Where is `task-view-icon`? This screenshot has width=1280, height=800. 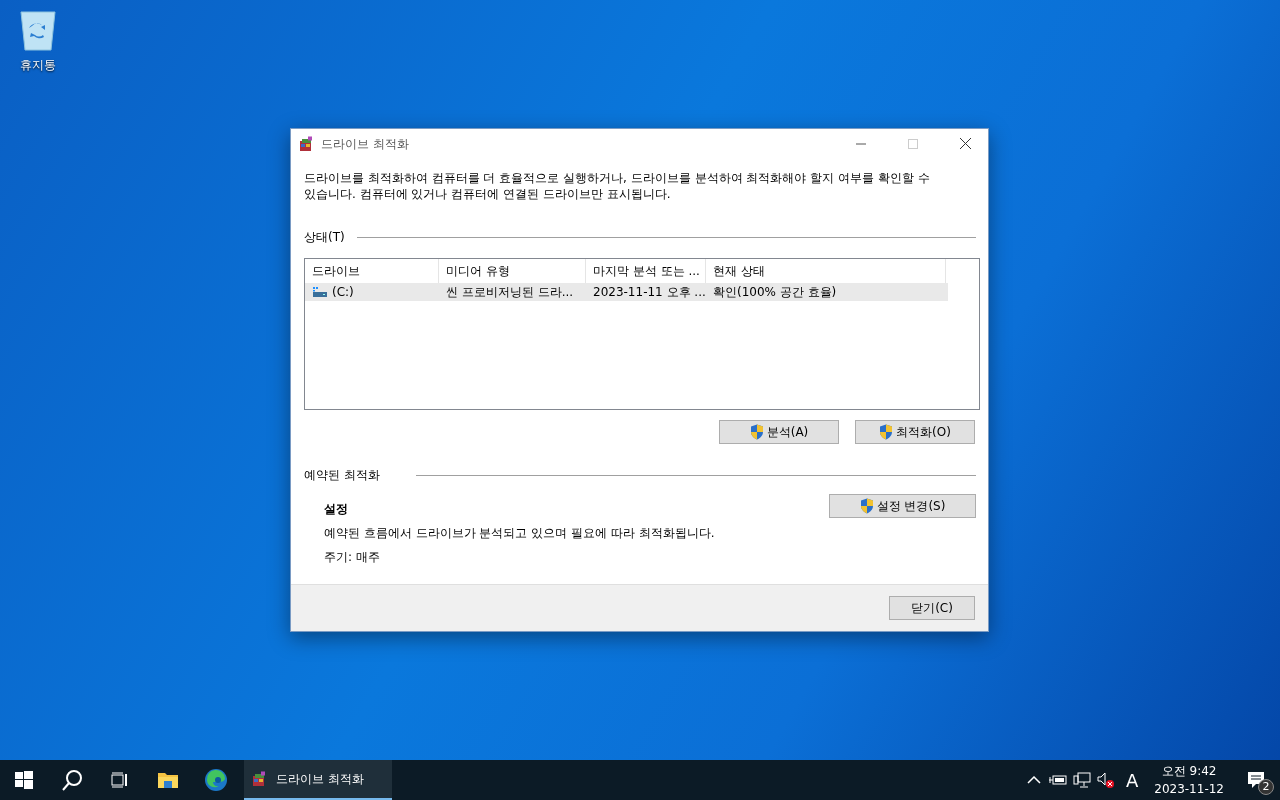
task-view-icon is located at coordinates (120, 780).